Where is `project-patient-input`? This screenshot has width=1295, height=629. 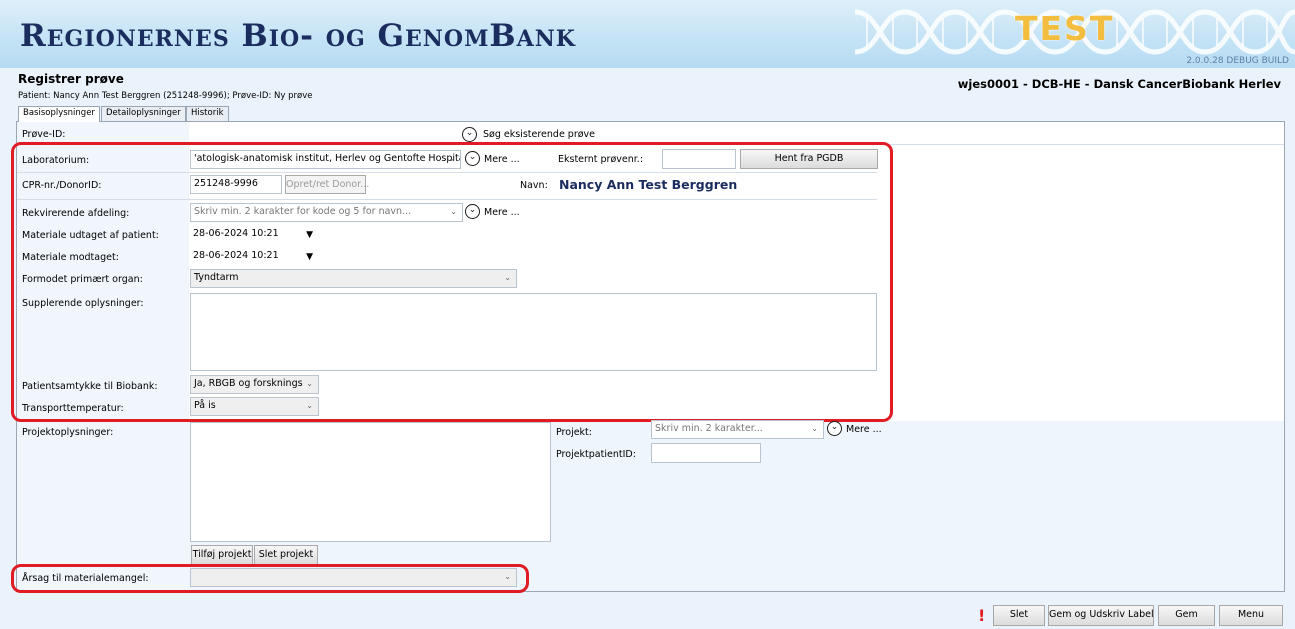 project-patient-input is located at coordinates (706, 453).